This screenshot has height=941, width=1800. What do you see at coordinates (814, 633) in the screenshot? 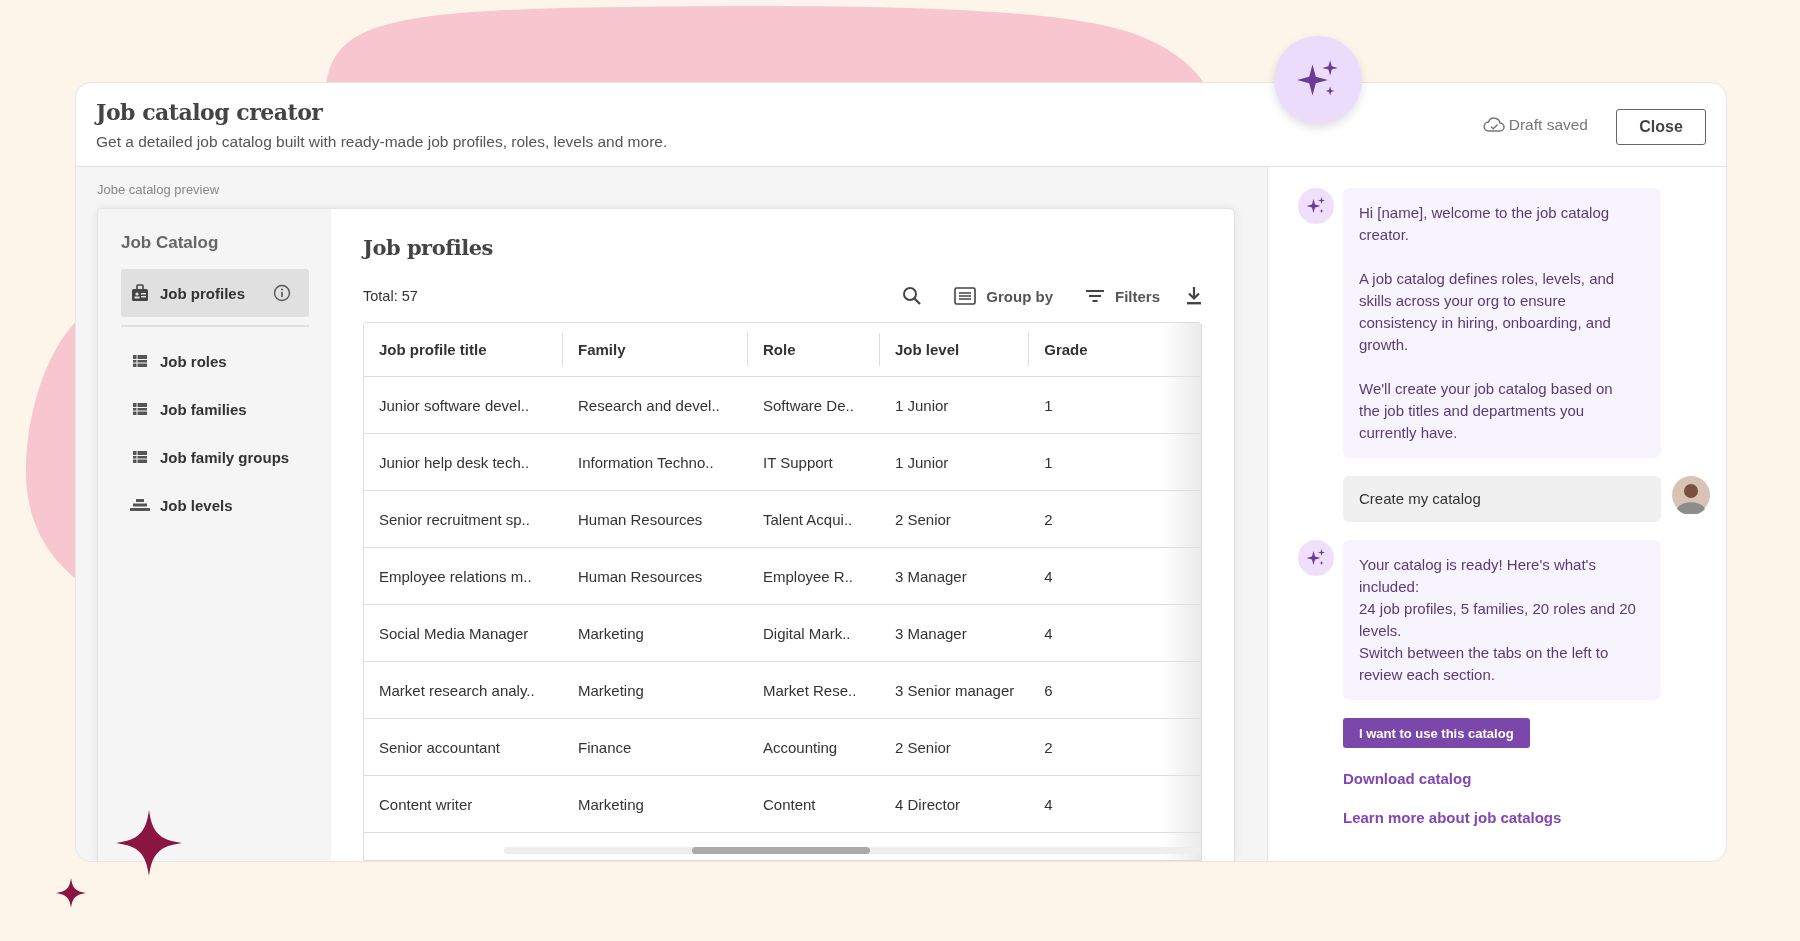
I see `table-cell: Digital Mark..` at bounding box center [814, 633].